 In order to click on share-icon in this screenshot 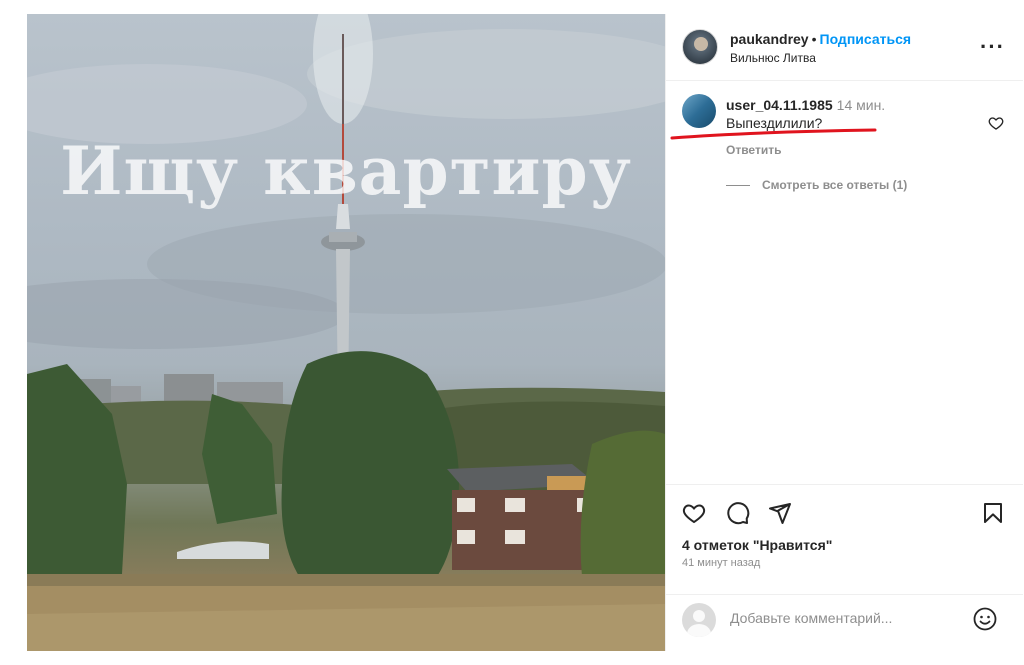, I will do `click(780, 513)`.